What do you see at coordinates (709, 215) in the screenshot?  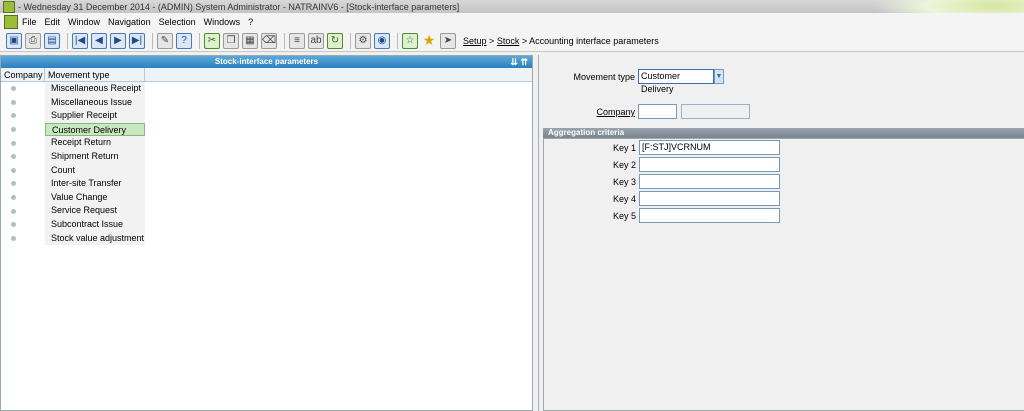 I see `key-5-field` at bounding box center [709, 215].